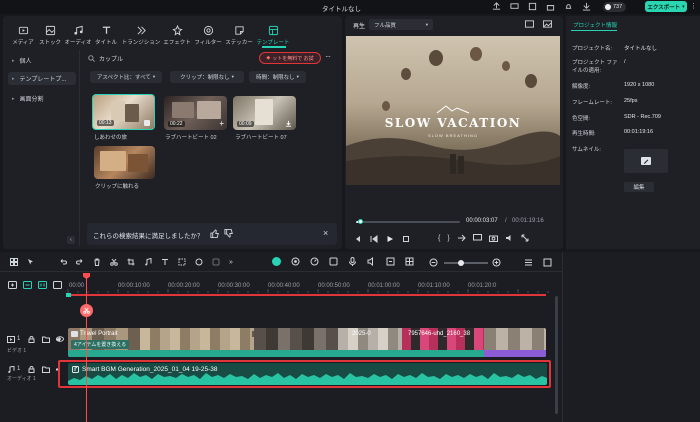 The height and width of the screenshot is (422, 700). Describe the element at coordinates (509, 238) in the screenshot. I see `volume-icon` at that location.